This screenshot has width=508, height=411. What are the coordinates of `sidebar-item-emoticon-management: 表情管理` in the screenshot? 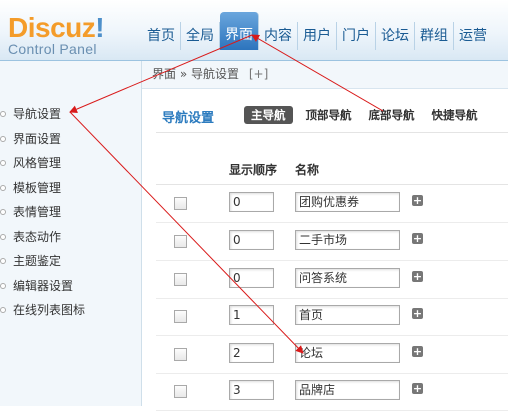 It's located at (42, 212).